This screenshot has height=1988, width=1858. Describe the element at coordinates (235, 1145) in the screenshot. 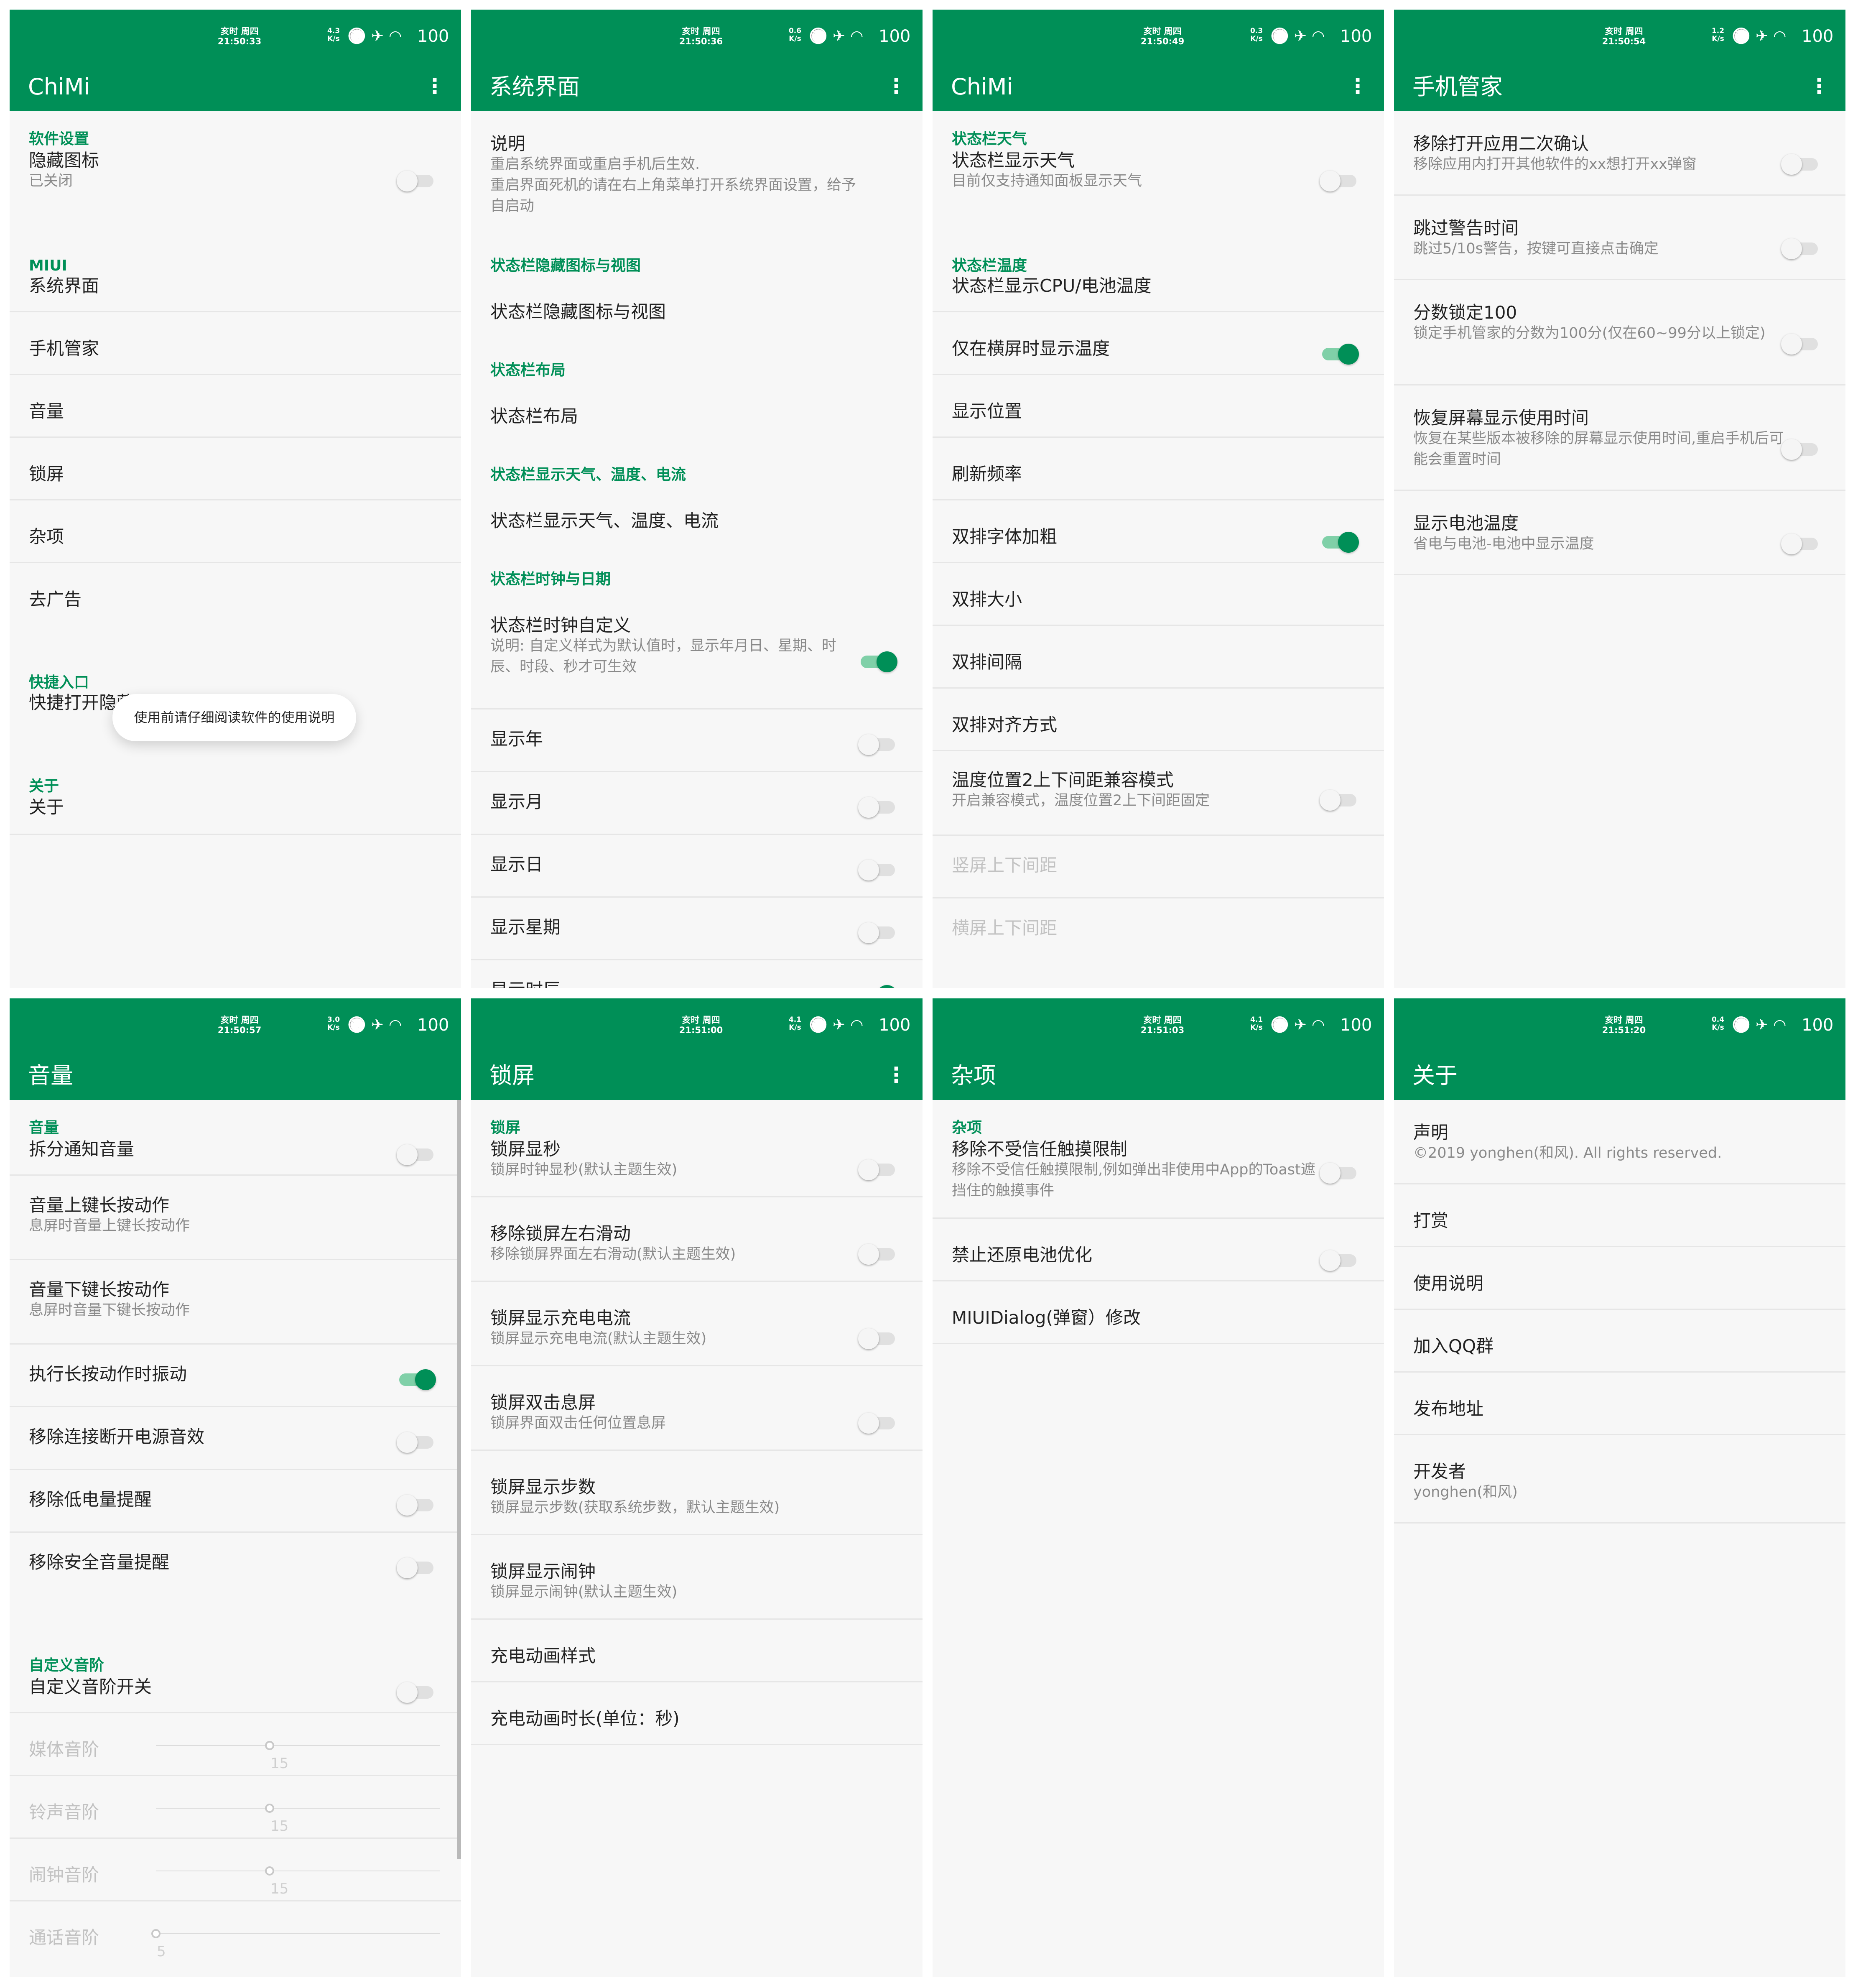

I see `preference-item: 拆分通知音量` at that location.